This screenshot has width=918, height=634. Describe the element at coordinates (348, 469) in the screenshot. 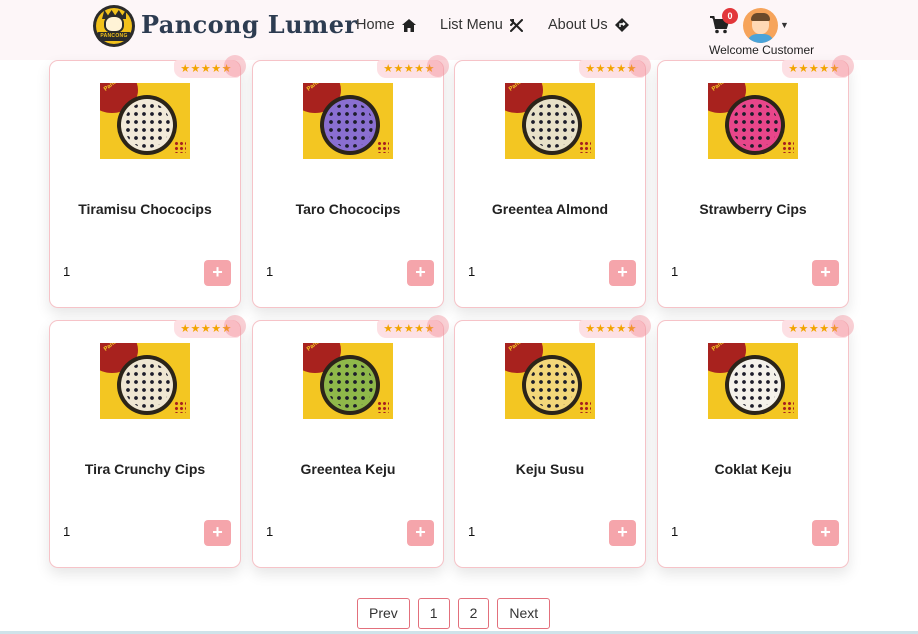

I see `product-name: Greentea Keju` at that location.